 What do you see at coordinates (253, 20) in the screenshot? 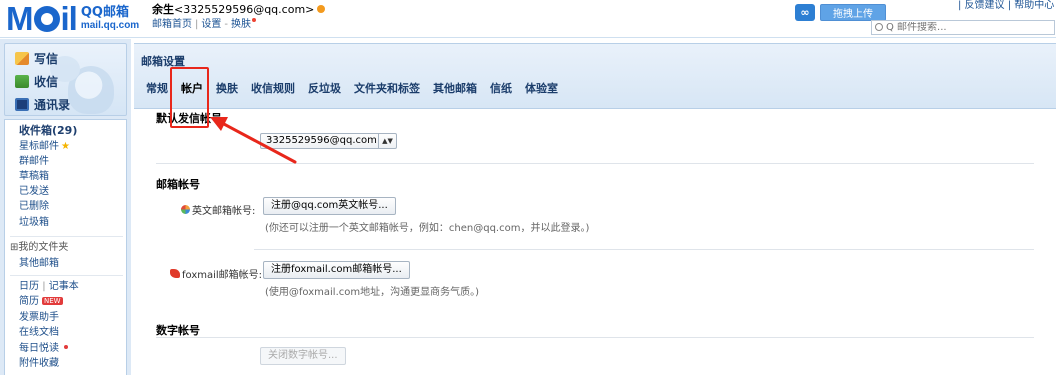
I see `new-dot-icon` at bounding box center [253, 20].